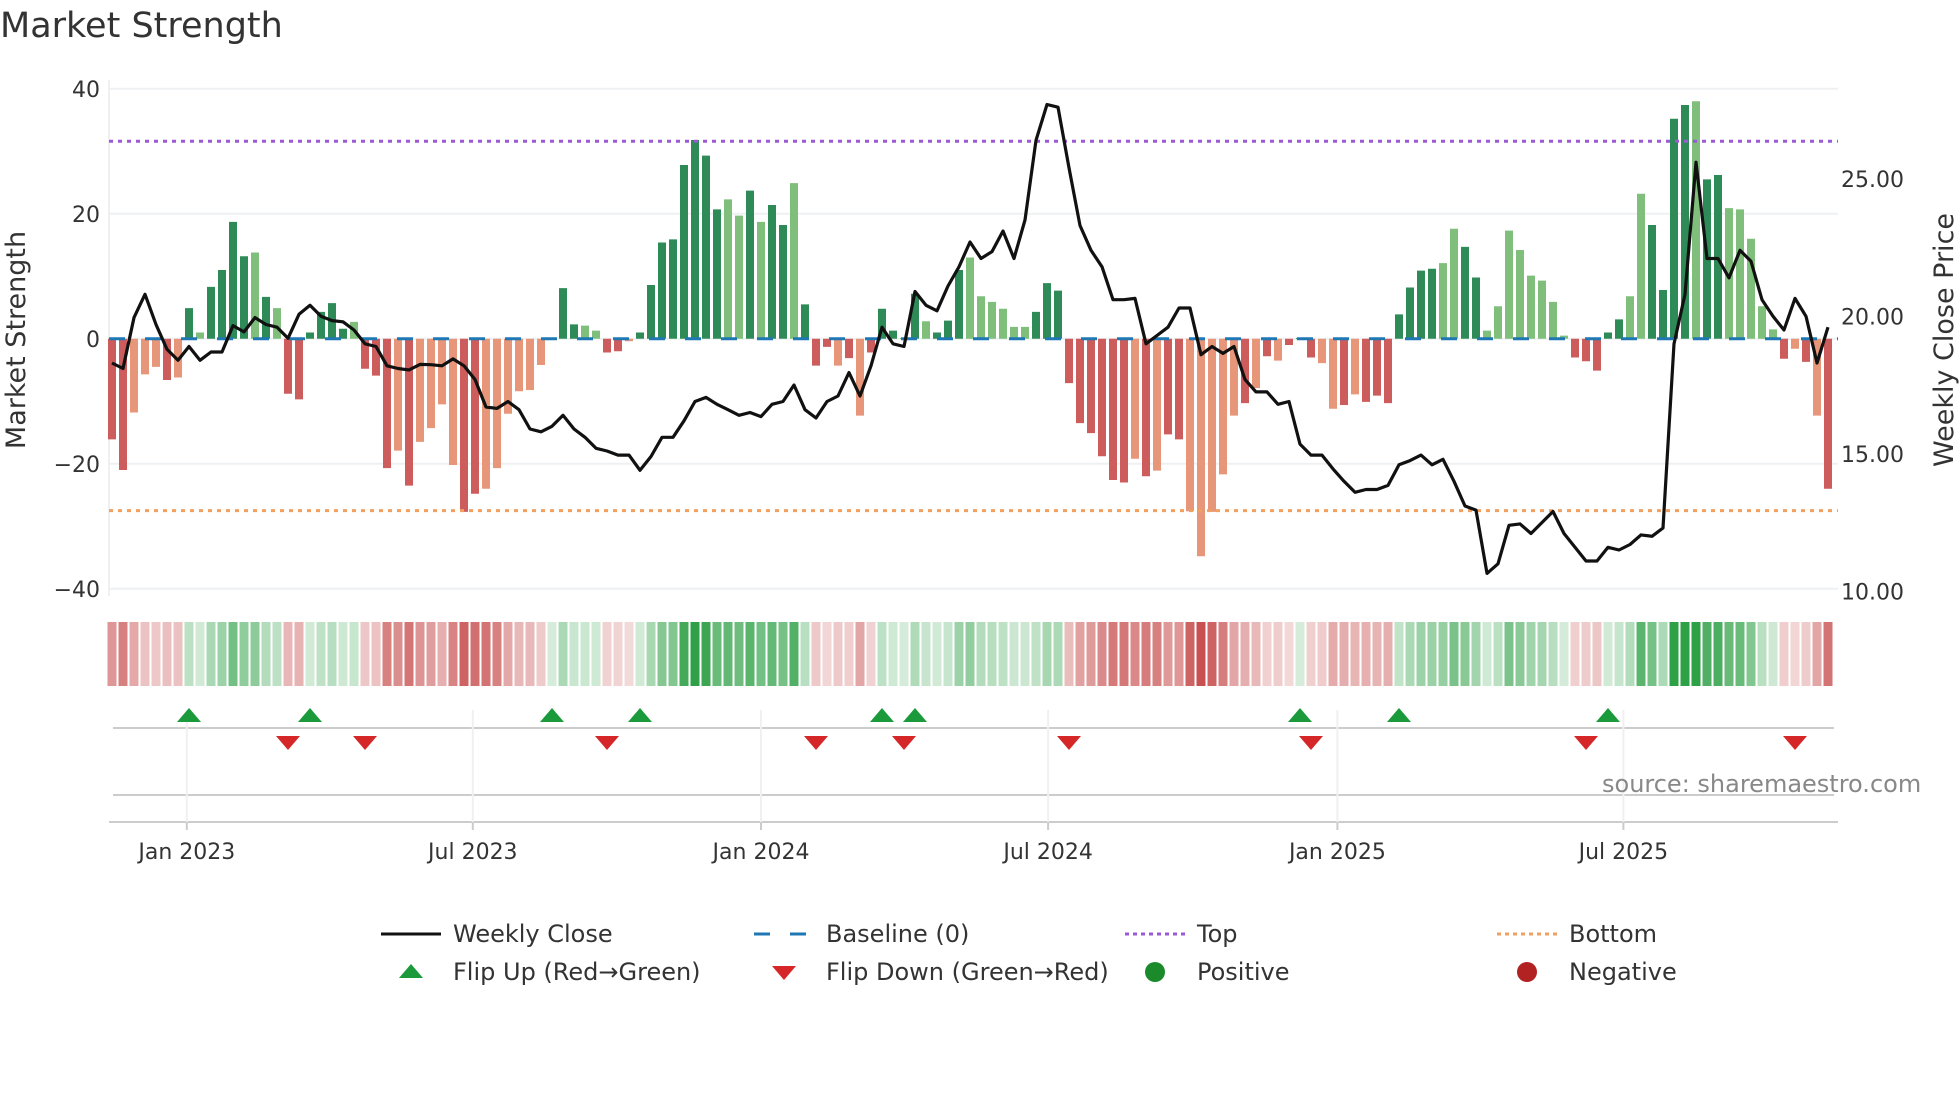 Image resolution: width=1960 pixels, height=1102 pixels. Describe the element at coordinates (784, 934) in the screenshot. I see `dash-icon` at that location.